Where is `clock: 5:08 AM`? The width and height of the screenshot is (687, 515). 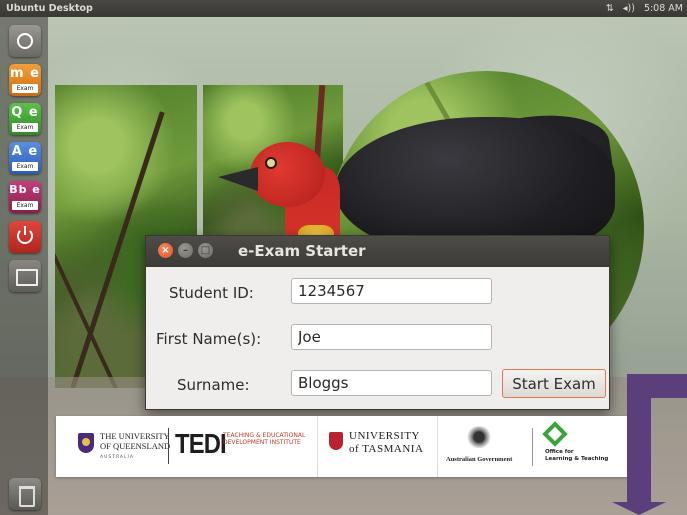 clock: 5:08 AM is located at coordinates (663, 8).